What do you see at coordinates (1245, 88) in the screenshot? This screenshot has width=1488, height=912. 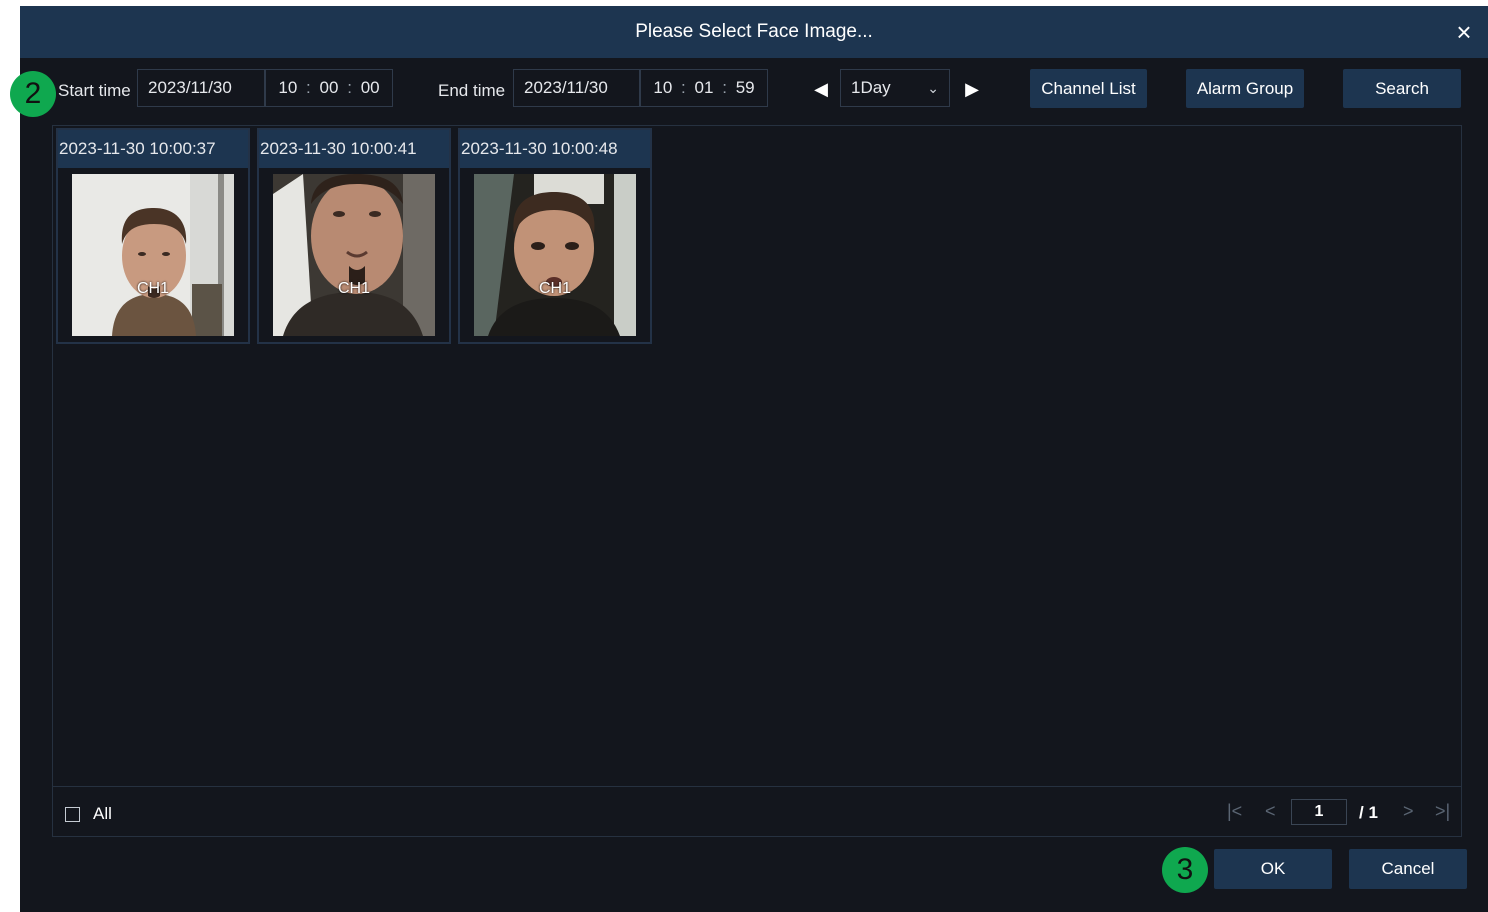 I see `alarm-group-button: Alarm Group` at bounding box center [1245, 88].